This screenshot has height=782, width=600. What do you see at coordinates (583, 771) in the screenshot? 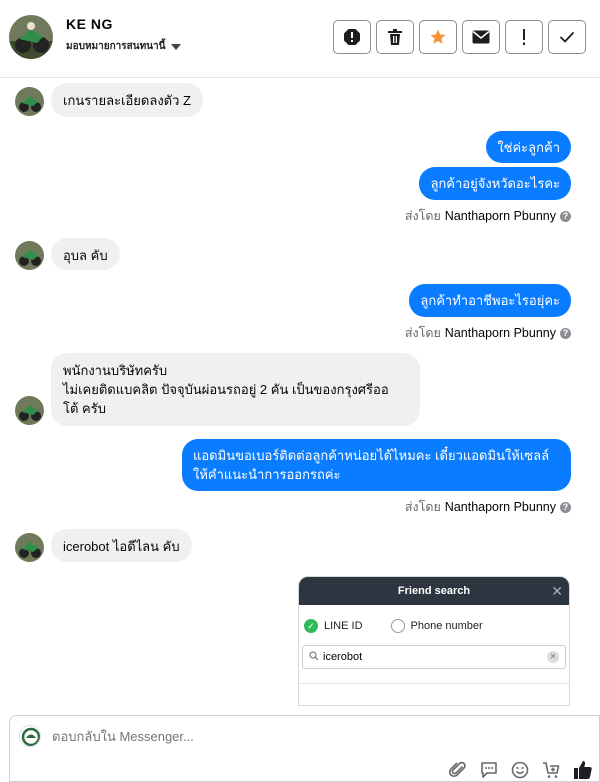
I see `thumbs-up-icon` at bounding box center [583, 771].